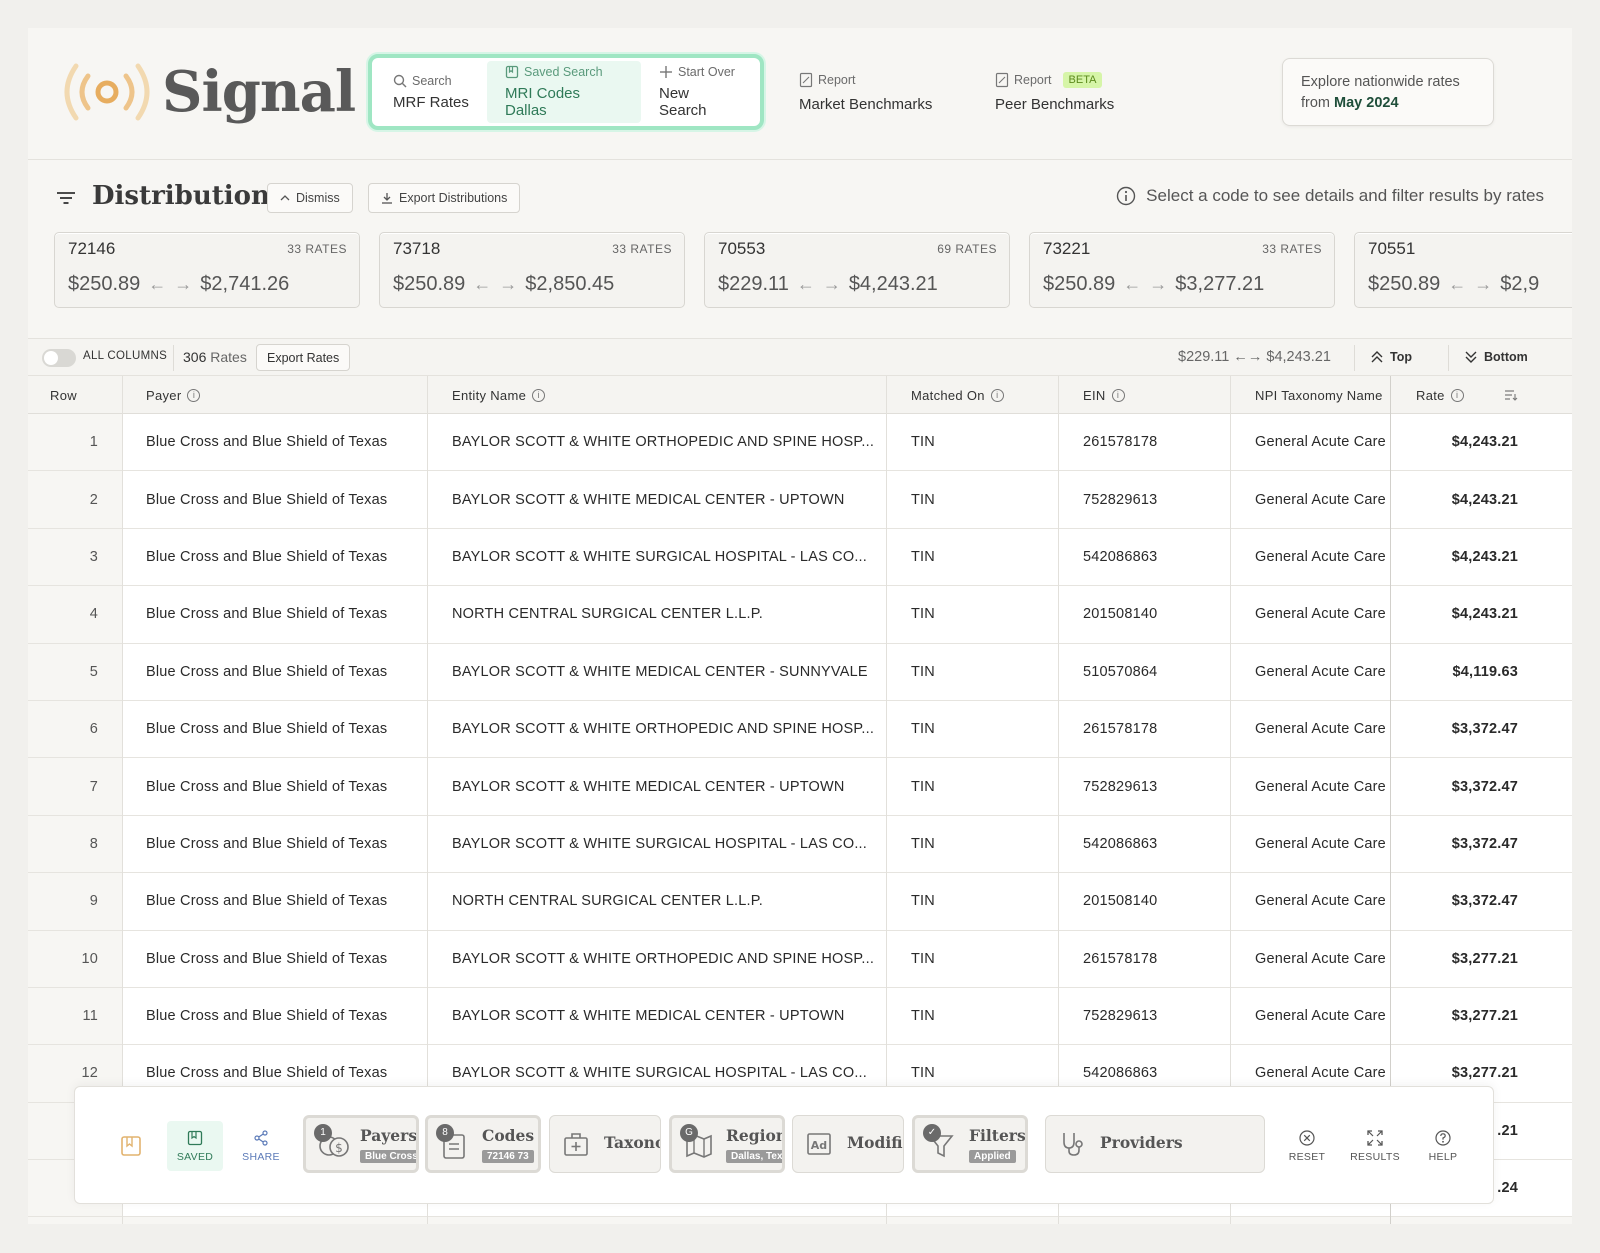 The width and height of the screenshot is (1600, 1253). I want to click on distribution-card: 70553 69 RATES $229.11 ← → $4,243.21, so click(857, 270).